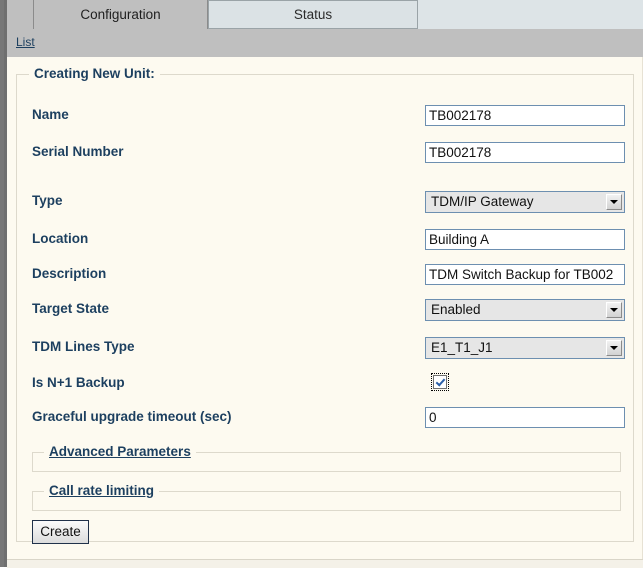 This screenshot has height=568, width=643. Describe the element at coordinates (60, 238) in the screenshot. I see `label-location: Location` at that location.